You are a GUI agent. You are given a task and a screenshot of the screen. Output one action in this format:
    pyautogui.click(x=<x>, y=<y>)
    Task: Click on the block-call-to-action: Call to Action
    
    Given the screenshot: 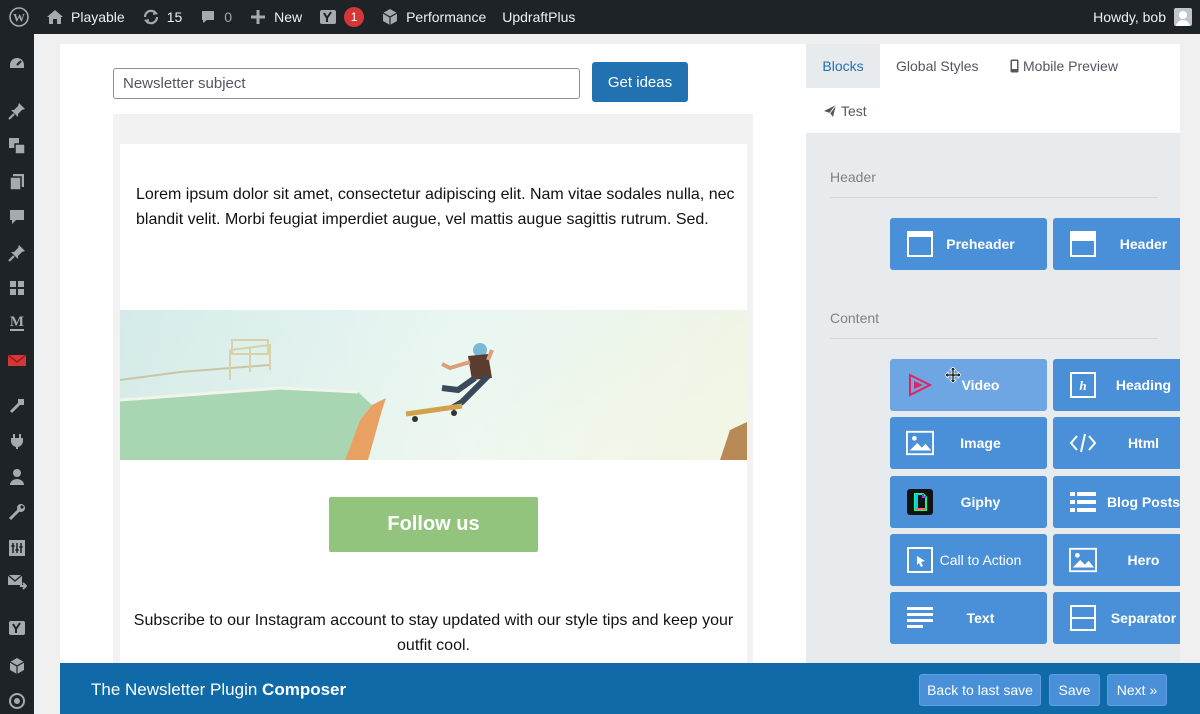 What is the action you would take?
    pyautogui.click(x=968, y=560)
    